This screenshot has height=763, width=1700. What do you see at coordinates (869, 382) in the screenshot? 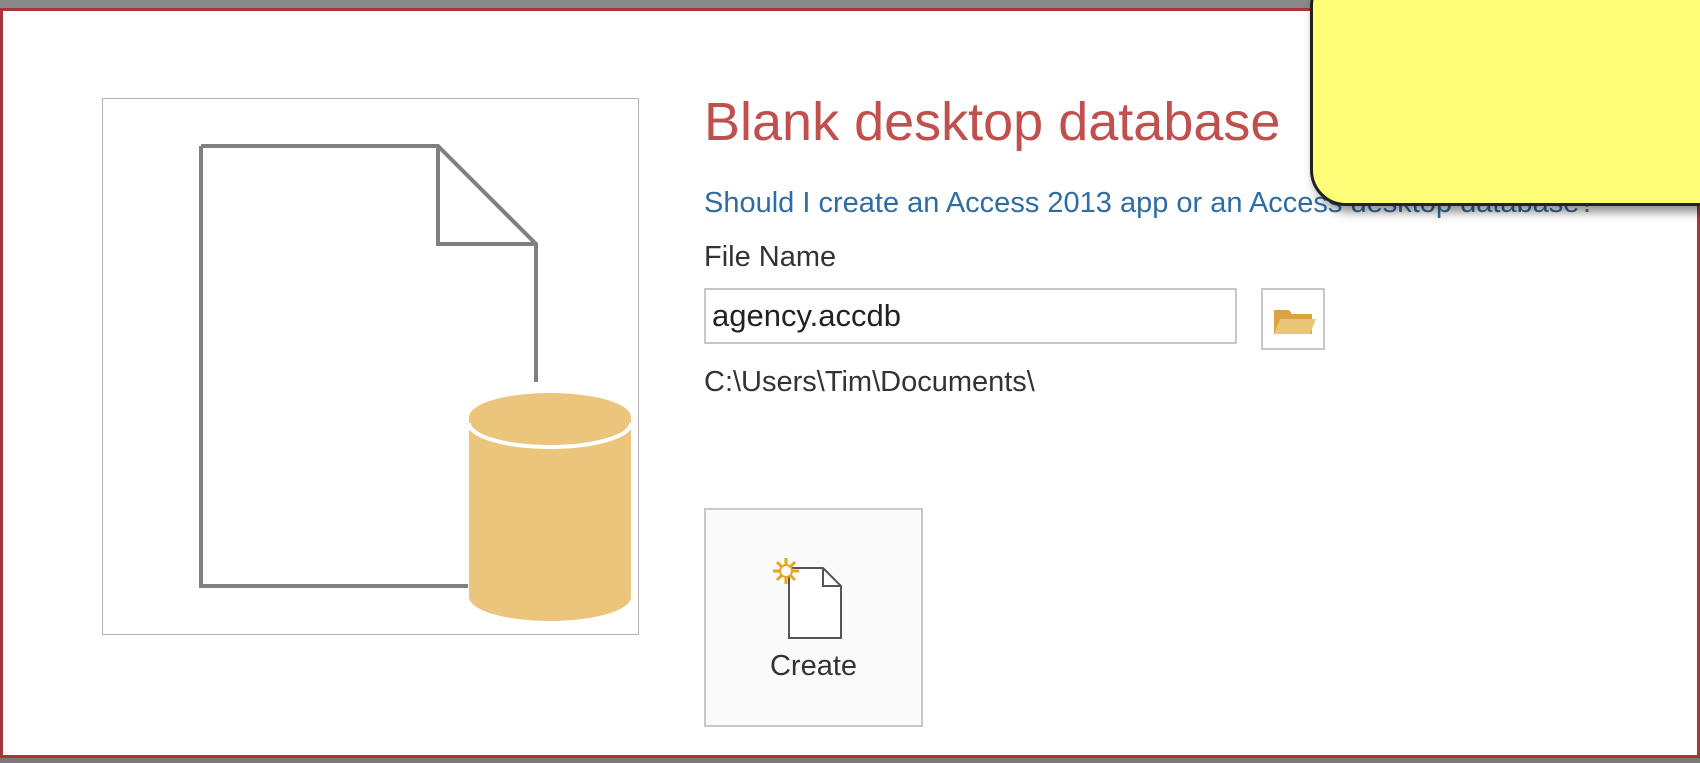
I see `folder-path: C:\Users\Tim\Documents\` at bounding box center [869, 382].